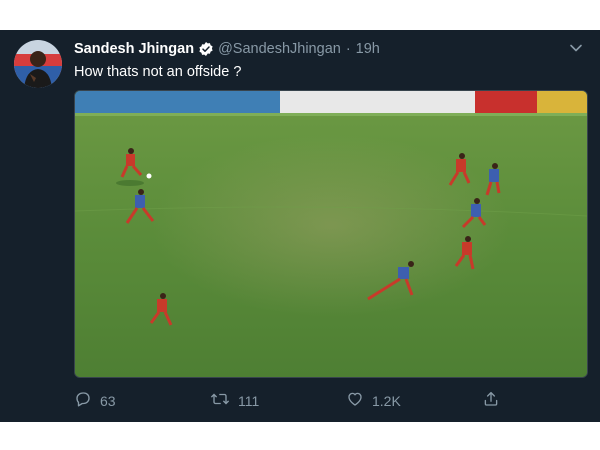 The height and width of the screenshot is (450, 600). I want to click on reply-count: 63, so click(108, 400).